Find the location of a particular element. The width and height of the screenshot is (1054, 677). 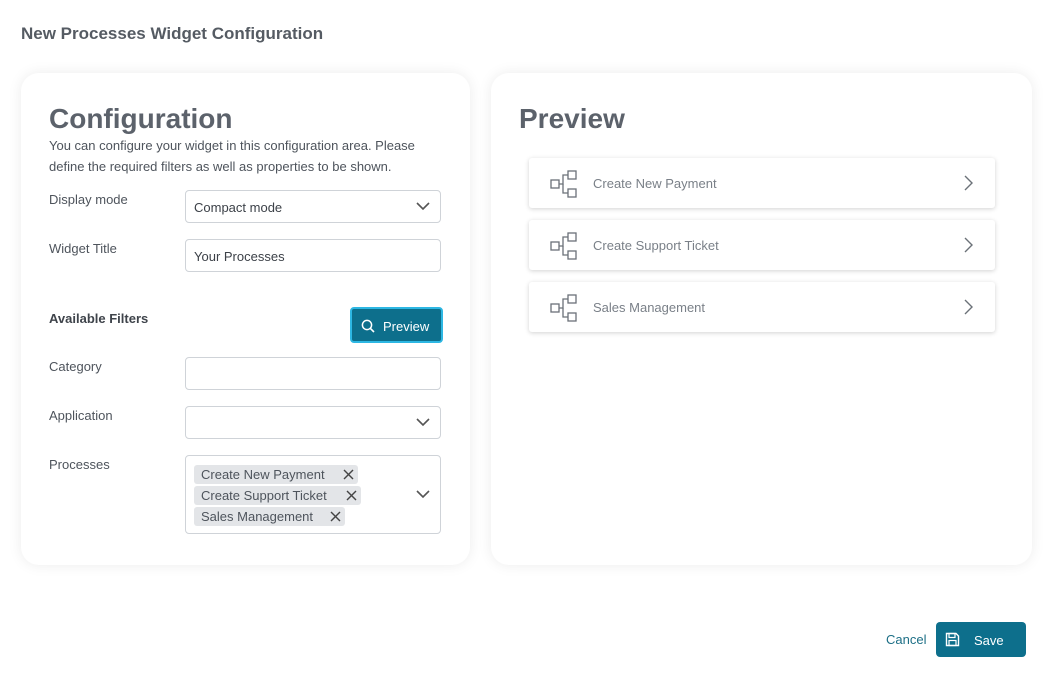

process-tag: Sales Management is located at coordinates (269, 516).